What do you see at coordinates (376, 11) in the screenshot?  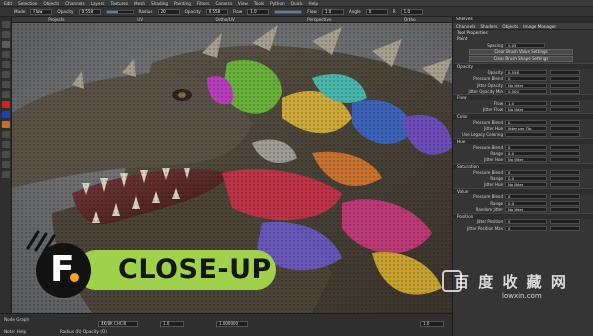 I see `angle-field: 0` at bounding box center [376, 11].